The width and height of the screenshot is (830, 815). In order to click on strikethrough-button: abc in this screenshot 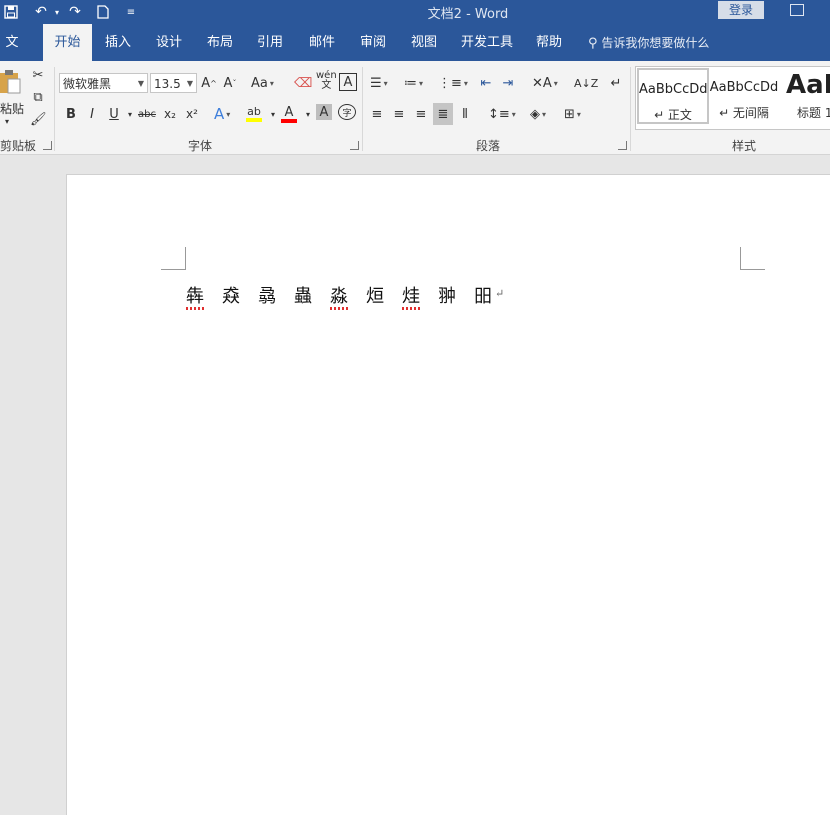, I will do `click(147, 114)`.